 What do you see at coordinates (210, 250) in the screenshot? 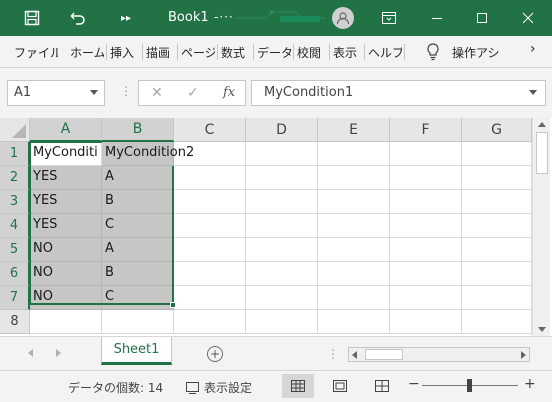
I see `cell-c5` at bounding box center [210, 250].